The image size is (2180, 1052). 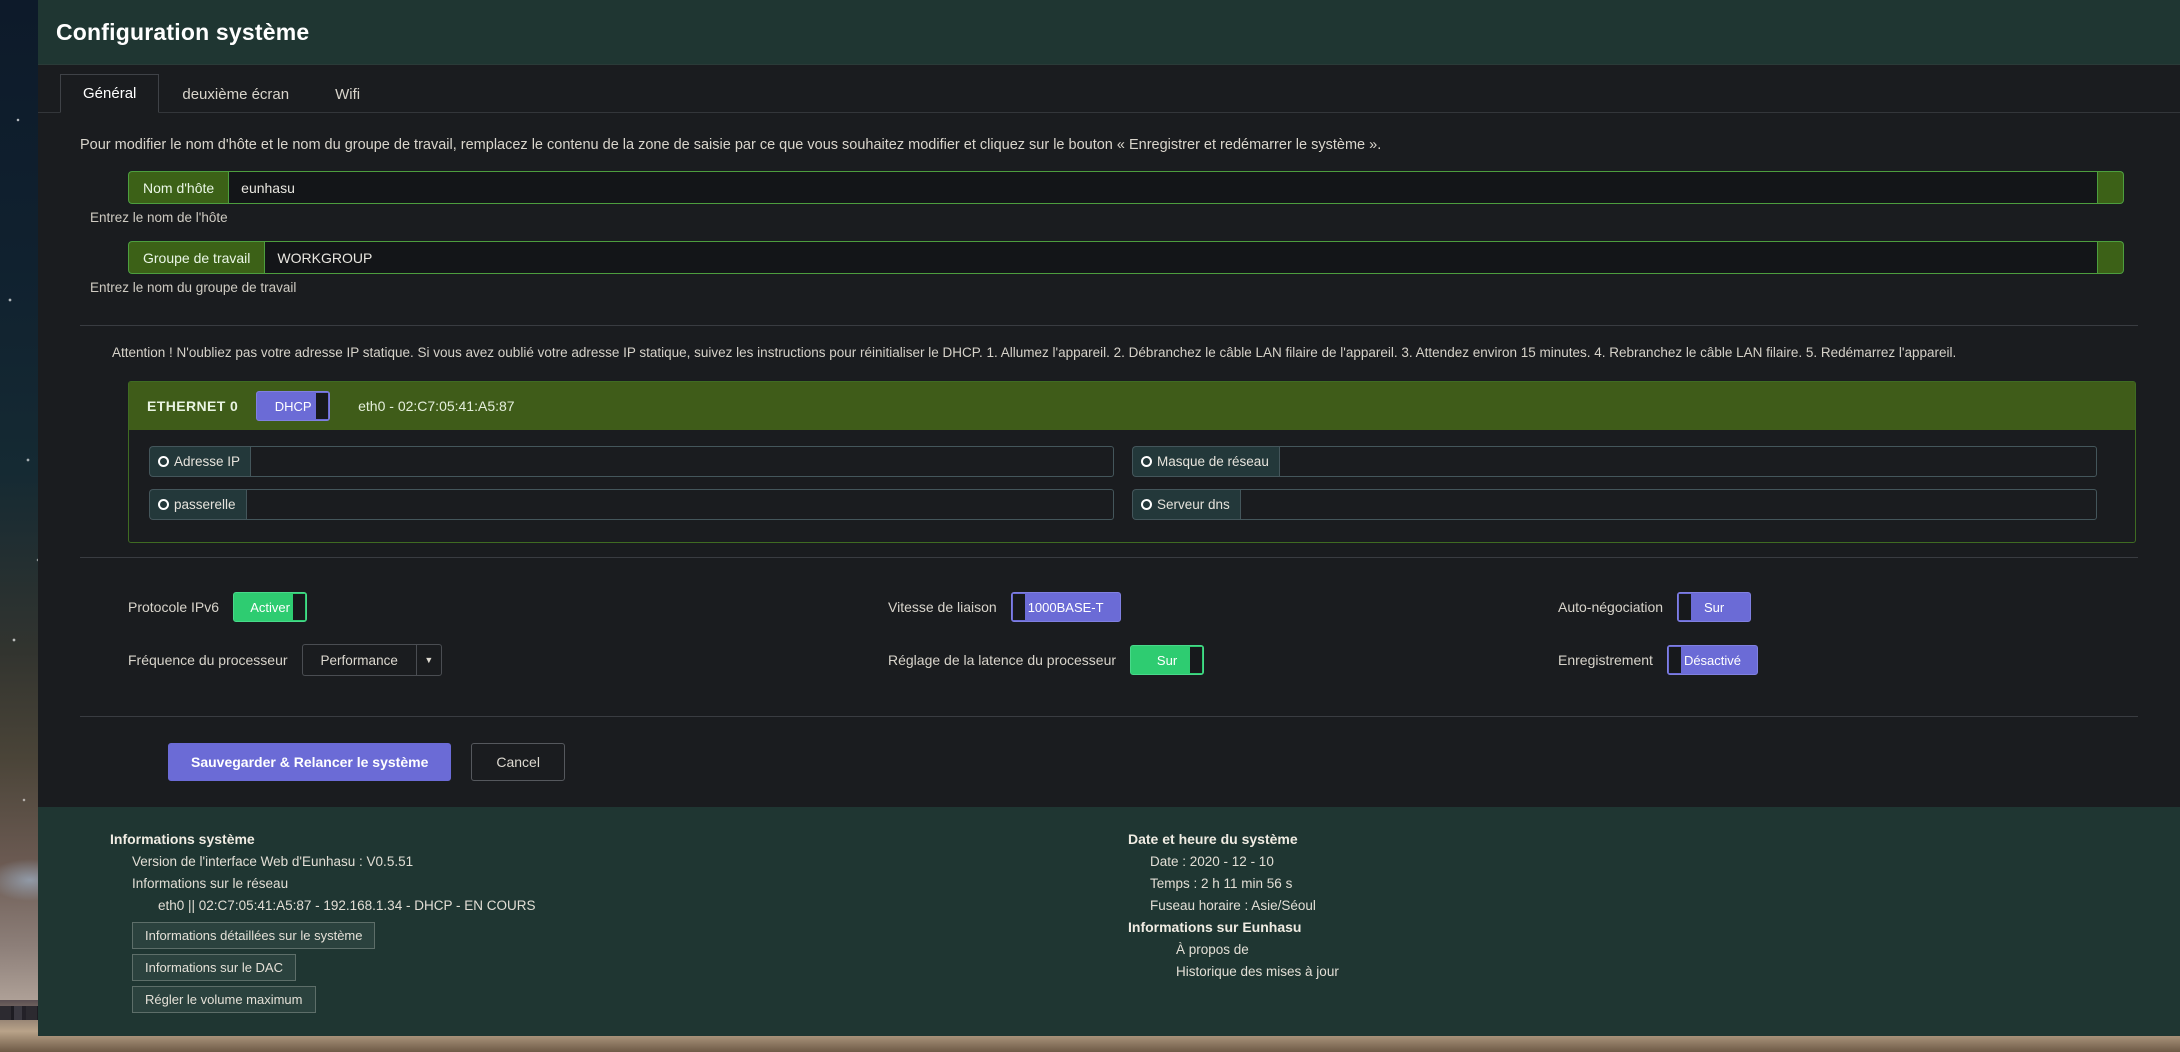 I want to click on gateway-label: passerelle, so click(x=205, y=505).